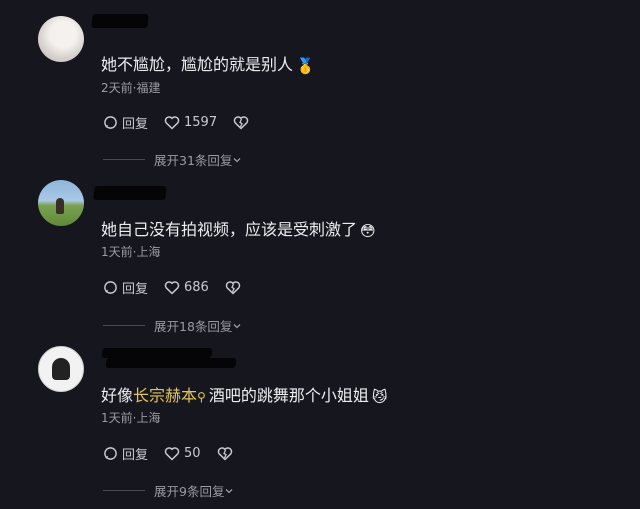 The height and width of the screenshot is (509, 640). I want to click on comment-actions: 回复 1597, so click(186, 122).